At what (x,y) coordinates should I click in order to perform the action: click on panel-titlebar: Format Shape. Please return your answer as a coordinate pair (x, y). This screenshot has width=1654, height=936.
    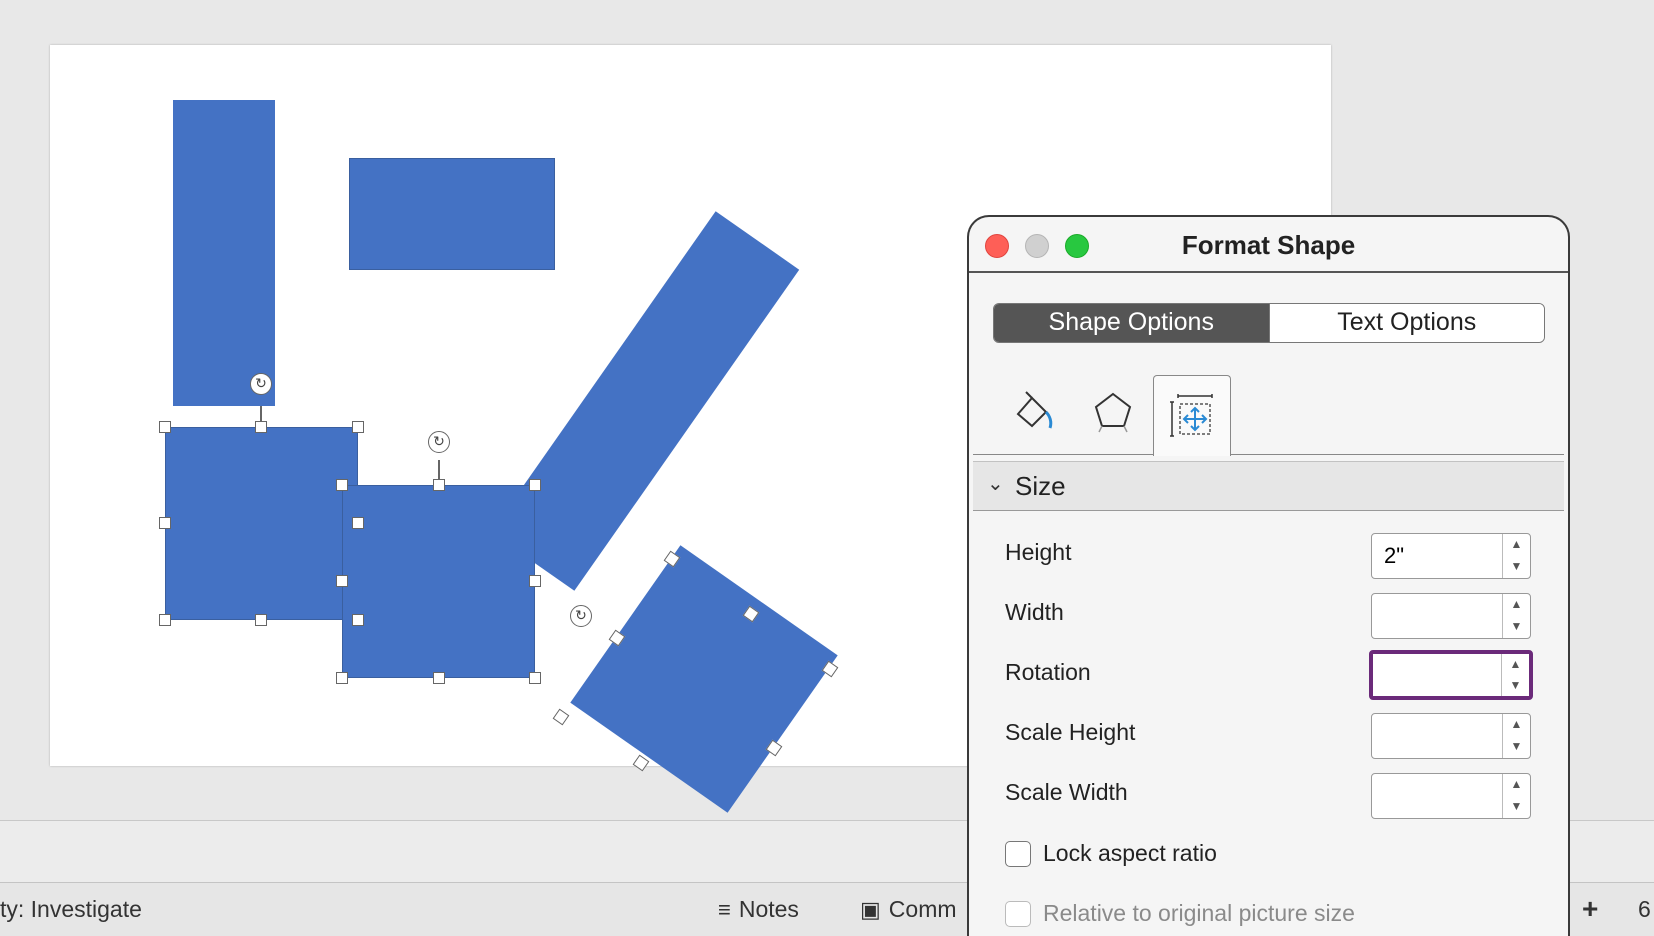
    Looking at the image, I should click on (1268, 245).